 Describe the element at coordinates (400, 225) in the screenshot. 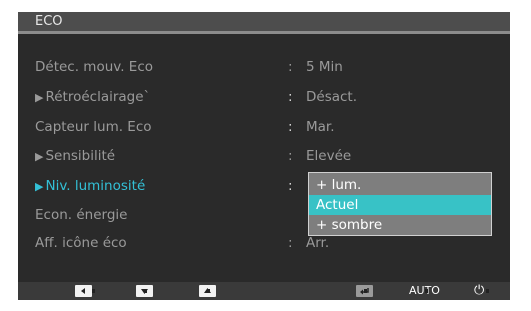

I see `dropdown-option-darker: + sombre` at that location.